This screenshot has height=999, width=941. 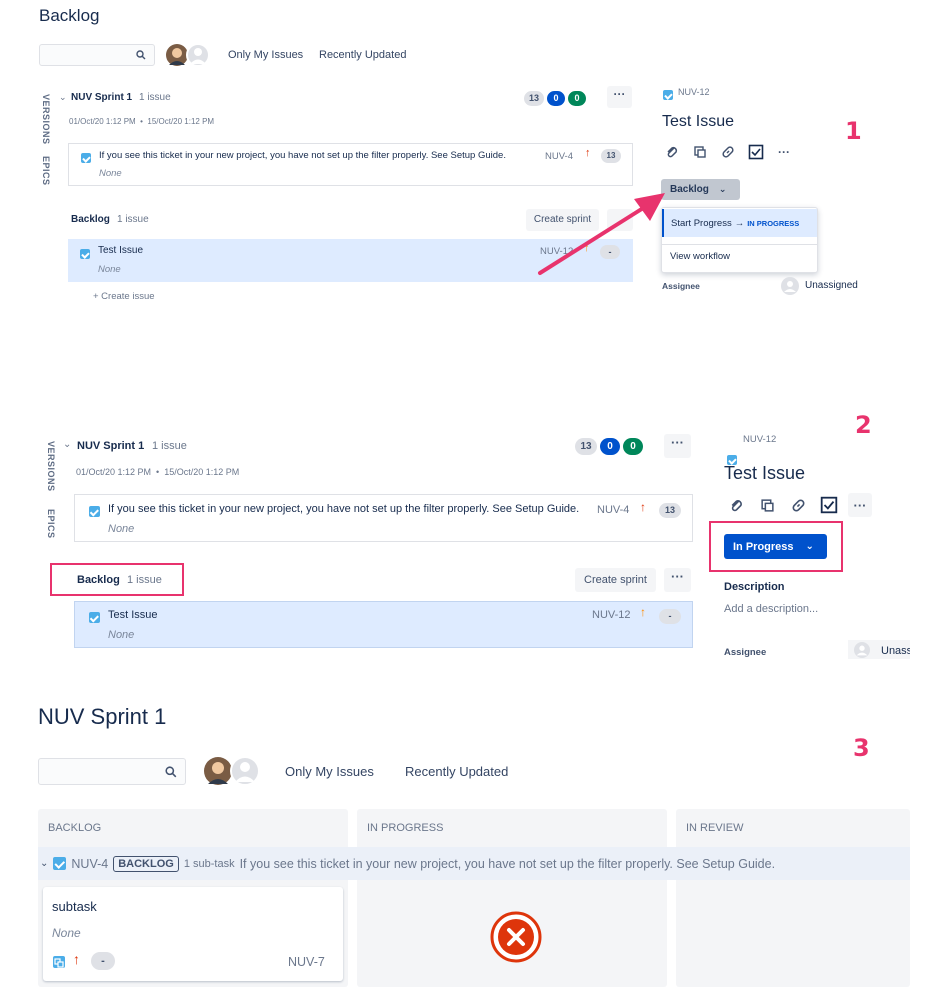 I want to click on arrow-right-icon: →, so click(x=739, y=223).